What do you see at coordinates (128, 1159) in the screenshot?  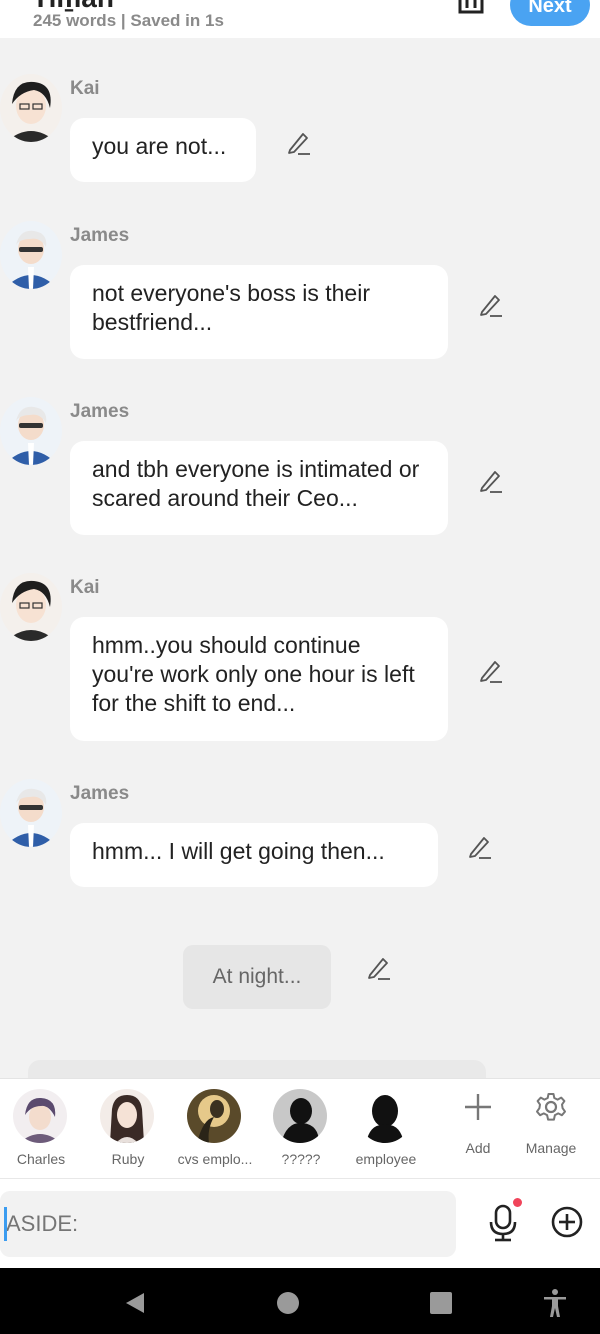 I see `character-name: Ruby` at bounding box center [128, 1159].